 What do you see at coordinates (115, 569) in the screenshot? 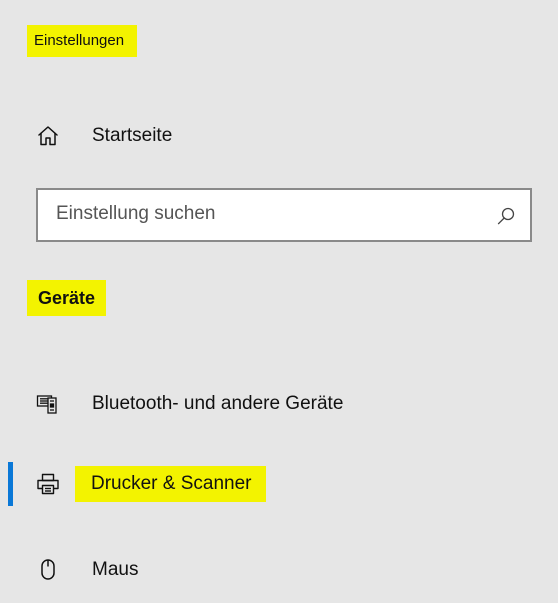
I see `sidebar-item-label: Maus` at bounding box center [115, 569].